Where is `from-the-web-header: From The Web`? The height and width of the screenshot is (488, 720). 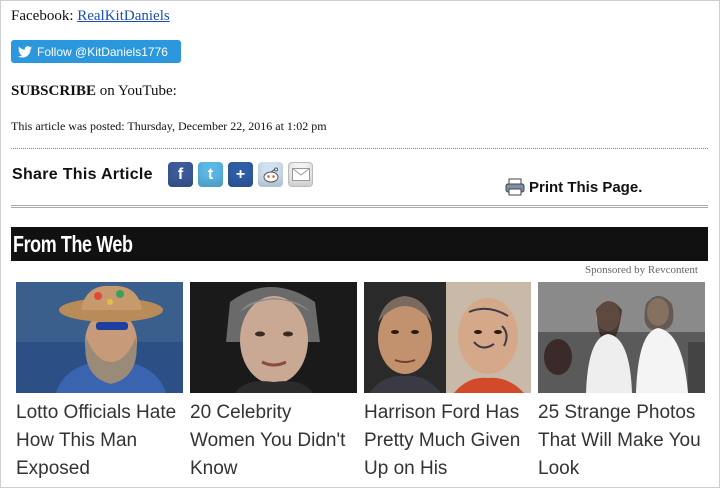
from-the-web-header: From The Web is located at coordinates (359, 244).